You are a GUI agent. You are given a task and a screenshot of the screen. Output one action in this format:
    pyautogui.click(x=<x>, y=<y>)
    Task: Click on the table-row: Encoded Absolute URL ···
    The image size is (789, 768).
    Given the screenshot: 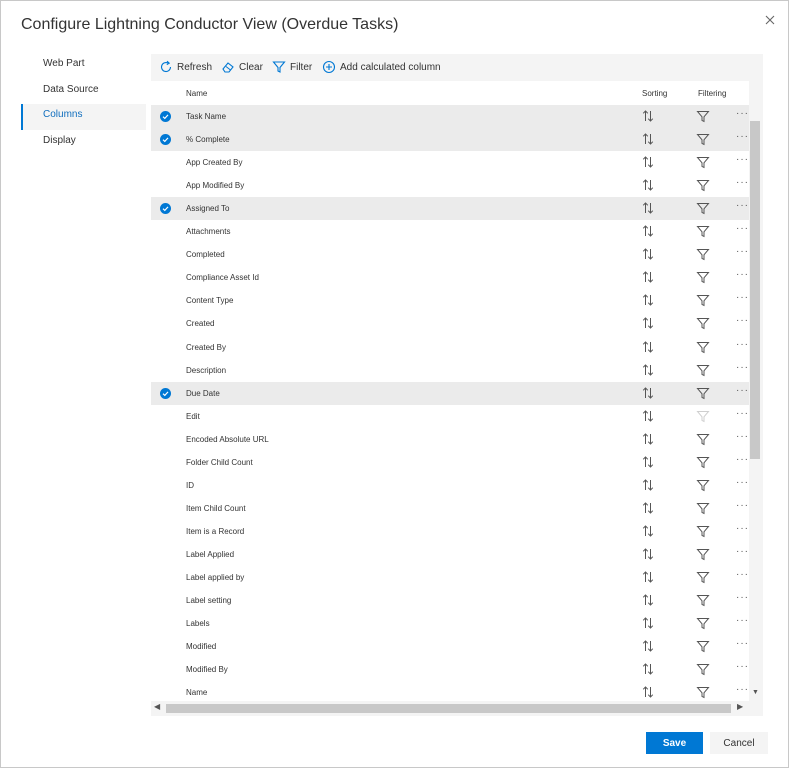 What is the action you would take?
    pyautogui.click(x=450, y=439)
    